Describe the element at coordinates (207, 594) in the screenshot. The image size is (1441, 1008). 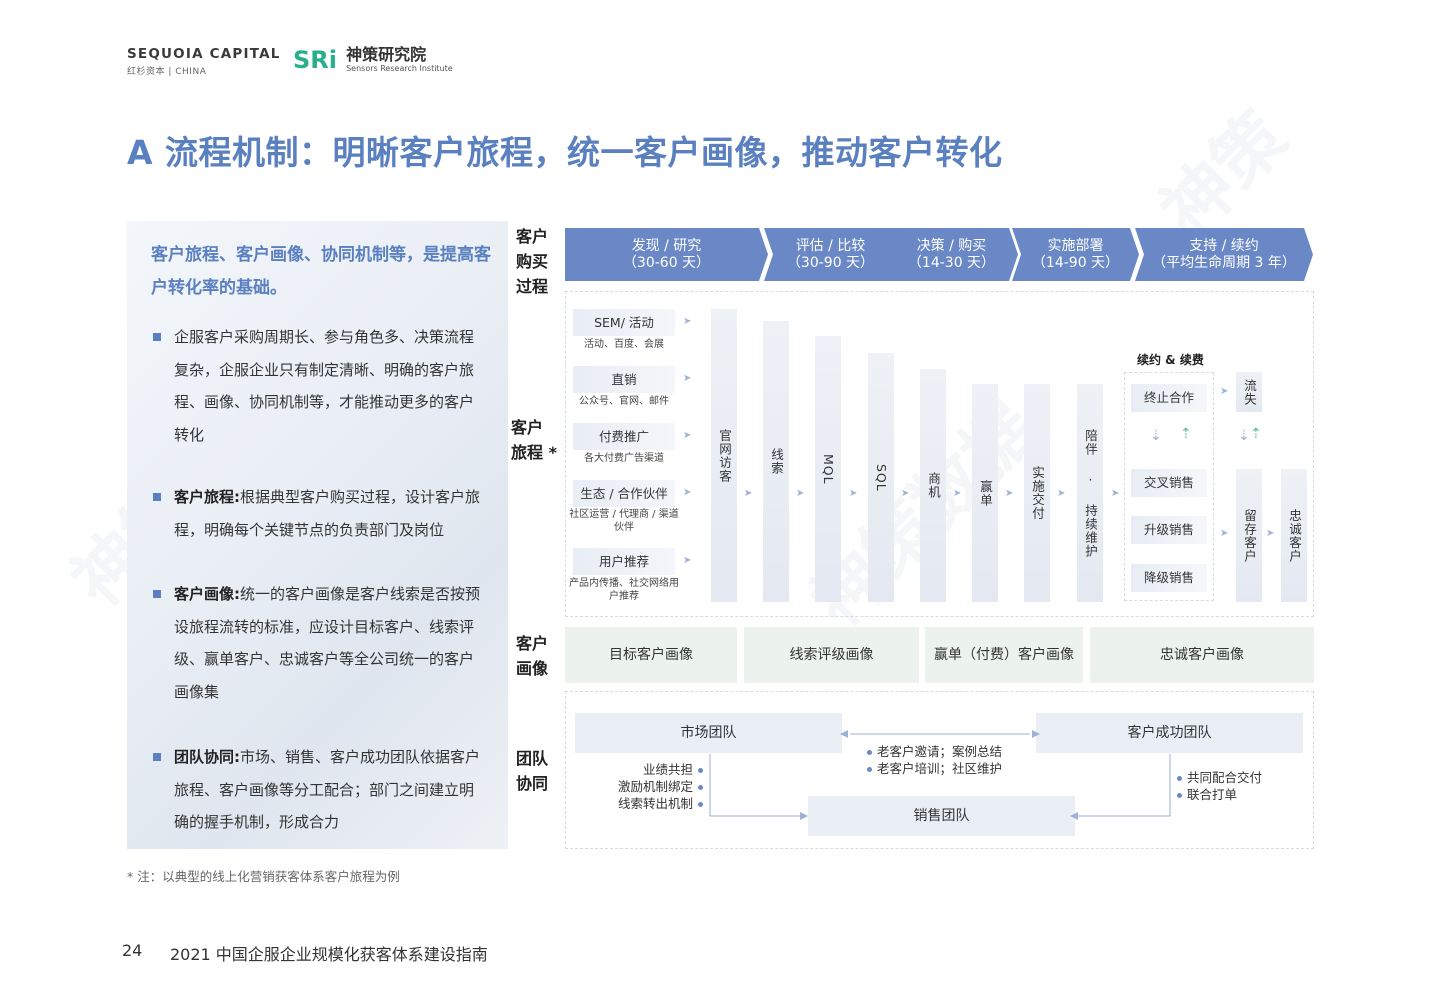
I see `bullet-label: 客户画像:` at that location.